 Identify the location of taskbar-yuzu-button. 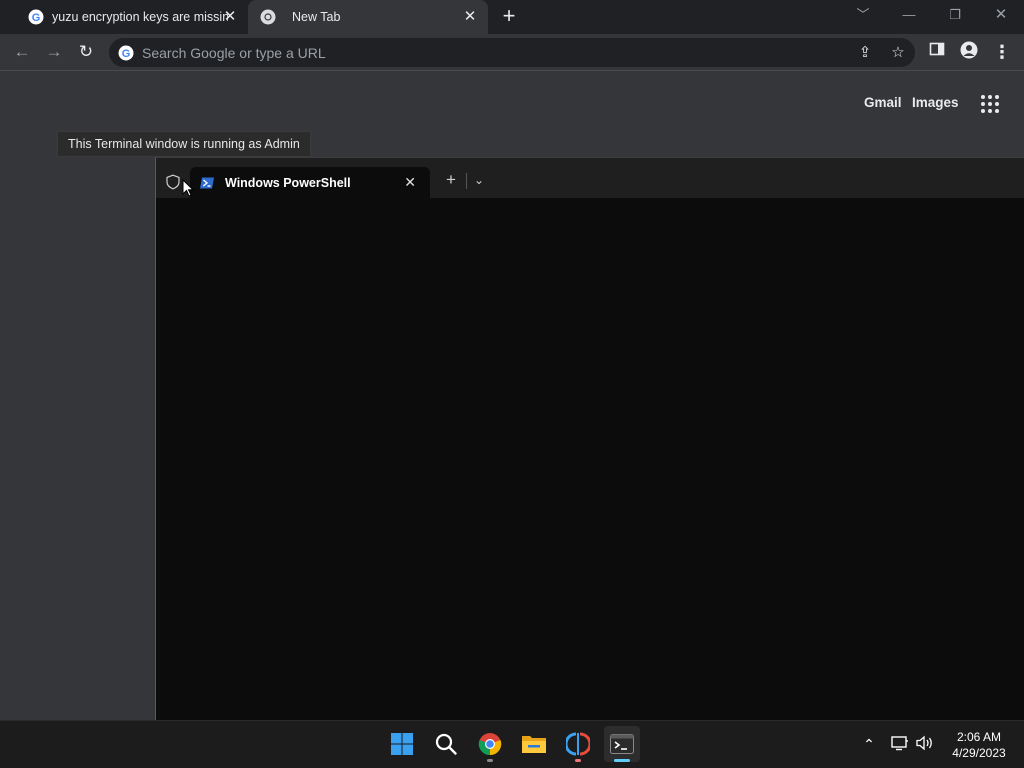
(578, 744).